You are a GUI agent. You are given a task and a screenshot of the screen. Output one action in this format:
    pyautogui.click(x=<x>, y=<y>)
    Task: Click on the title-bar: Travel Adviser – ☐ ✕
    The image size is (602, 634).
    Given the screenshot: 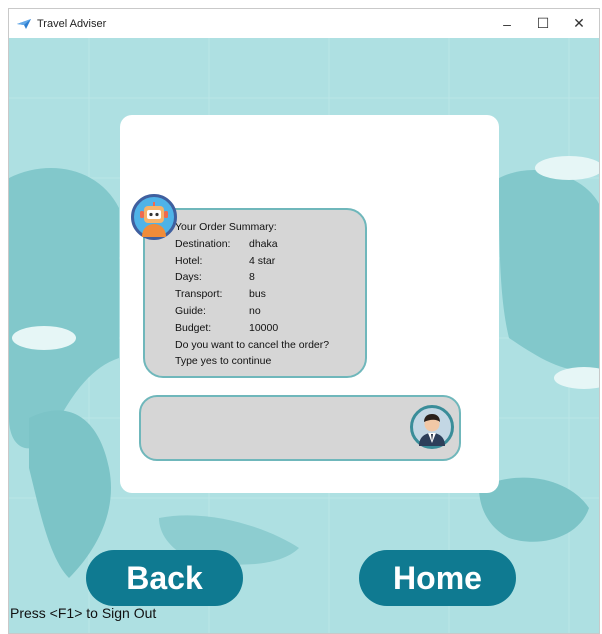 What is the action you would take?
    pyautogui.click(x=304, y=24)
    